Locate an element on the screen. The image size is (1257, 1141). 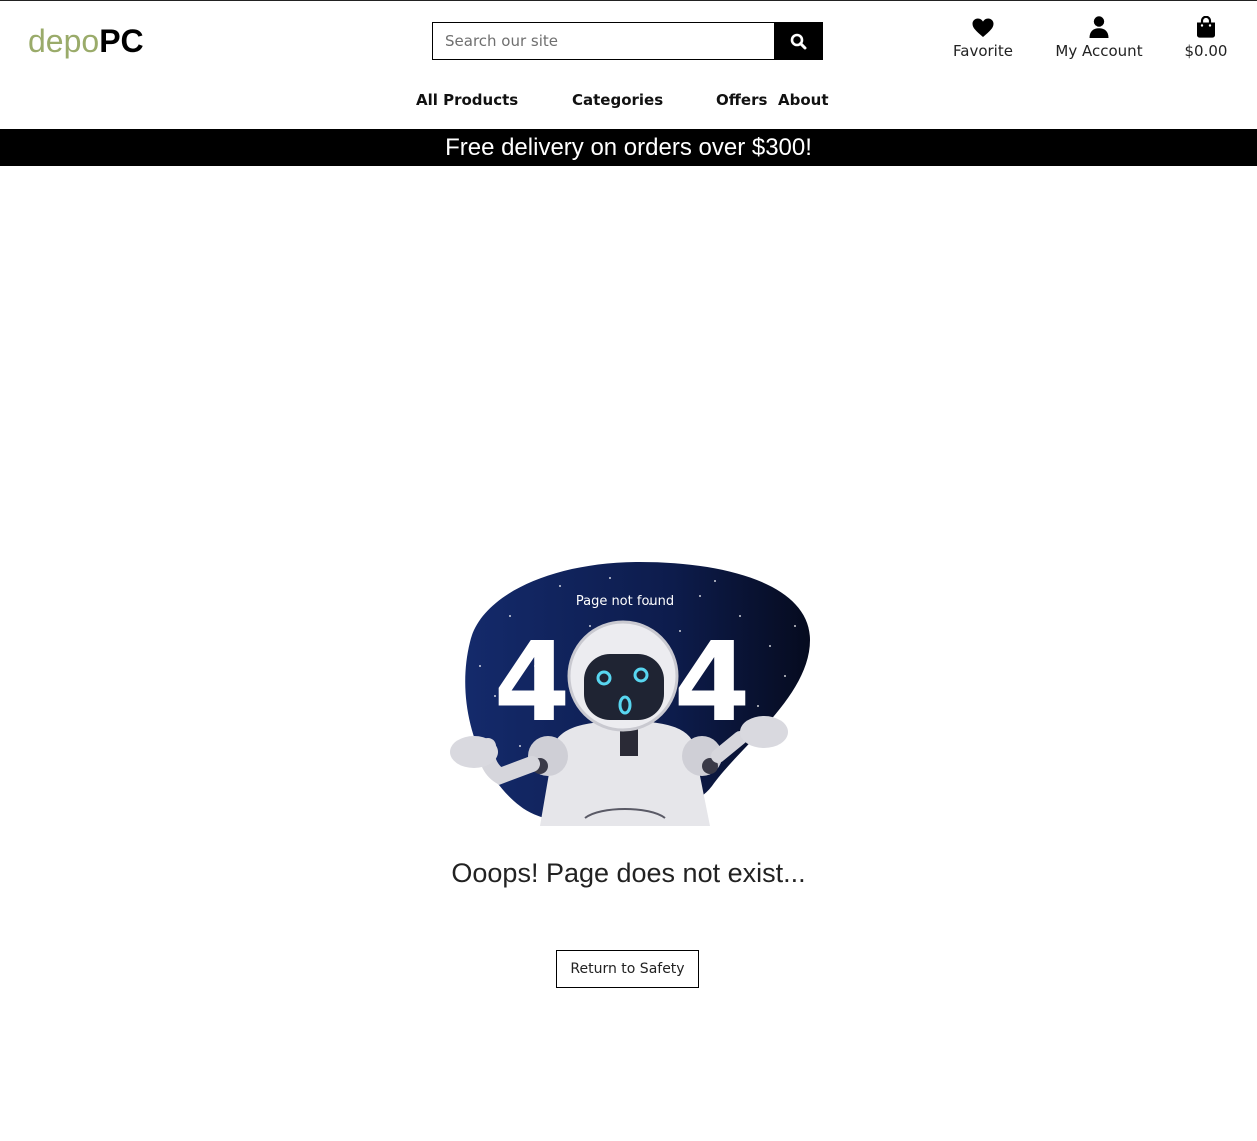
nav-offers: Offers is located at coordinates (741, 100).